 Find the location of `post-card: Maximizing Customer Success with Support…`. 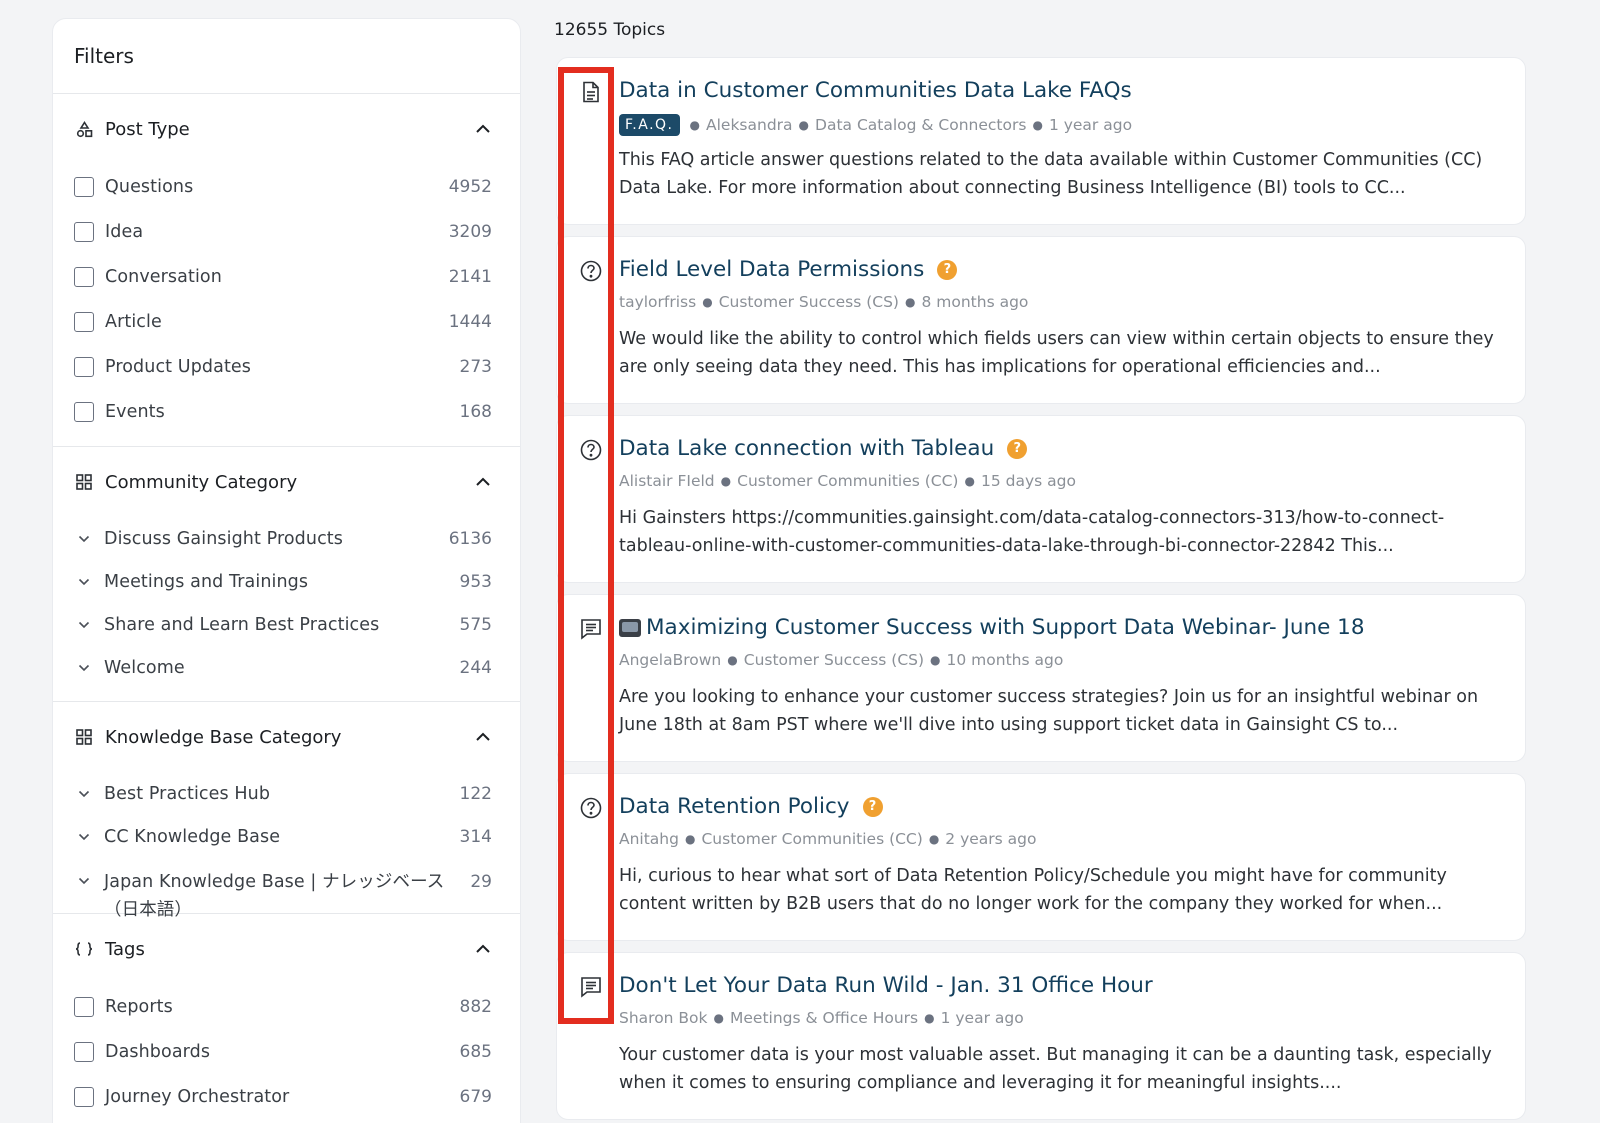

post-card: Maximizing Customer Success with Support… is located at coordinates (1041, 678).